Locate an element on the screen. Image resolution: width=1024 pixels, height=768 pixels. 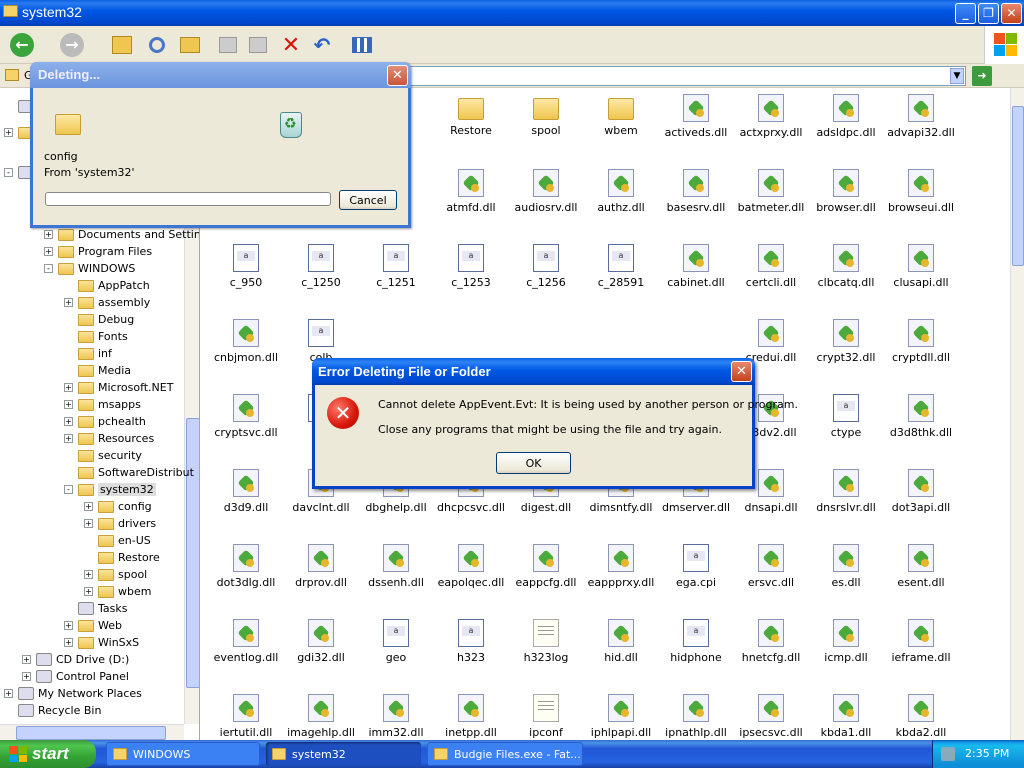
tree-item: Tasks is located at coordinates (95, 608).